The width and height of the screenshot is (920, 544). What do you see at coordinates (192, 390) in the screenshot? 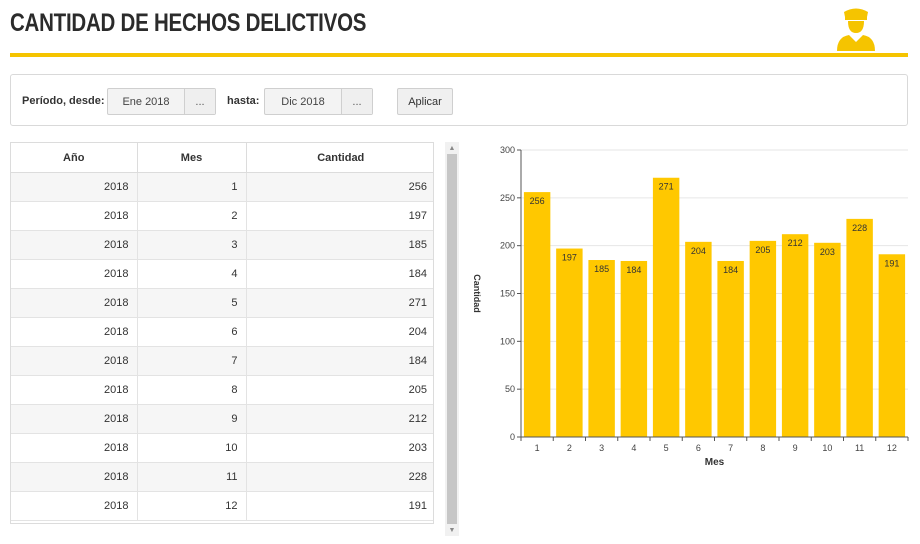
I see `cell-month: 8` at bounding box center [192, 390].